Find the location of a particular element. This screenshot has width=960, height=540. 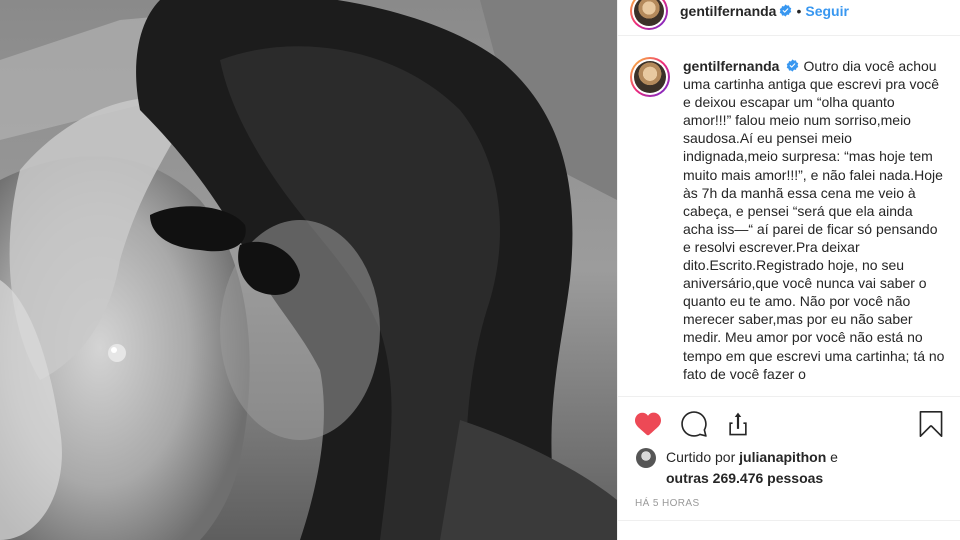

follow-button: Seguir is located at coordinates (827, 11).